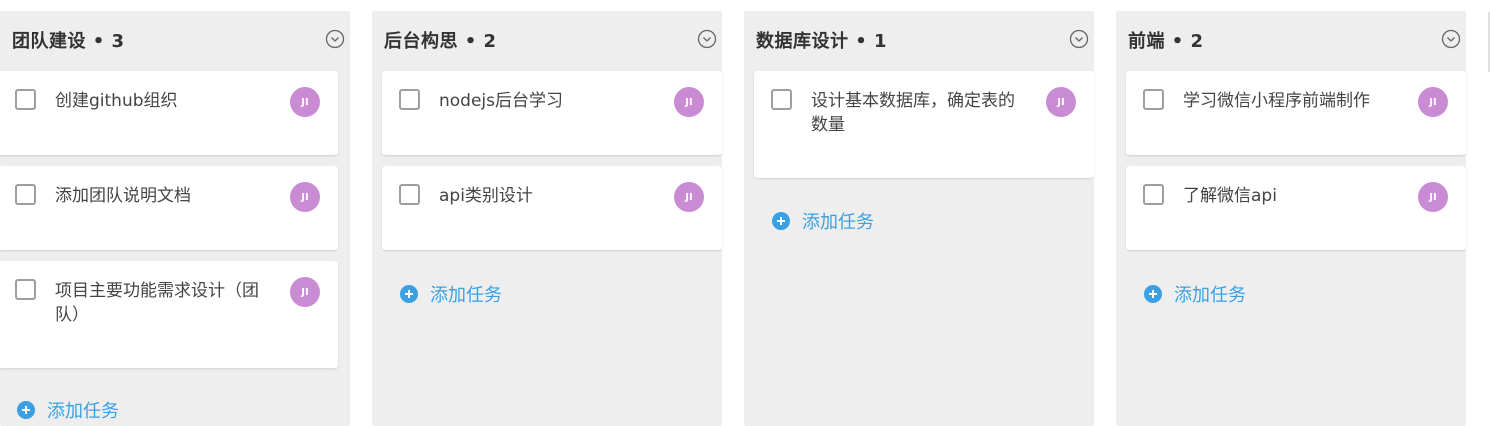  Describe the element at coordinates (919, 40) in the screenshot. I see `column-header: 数据库设计 • 1` at that location.